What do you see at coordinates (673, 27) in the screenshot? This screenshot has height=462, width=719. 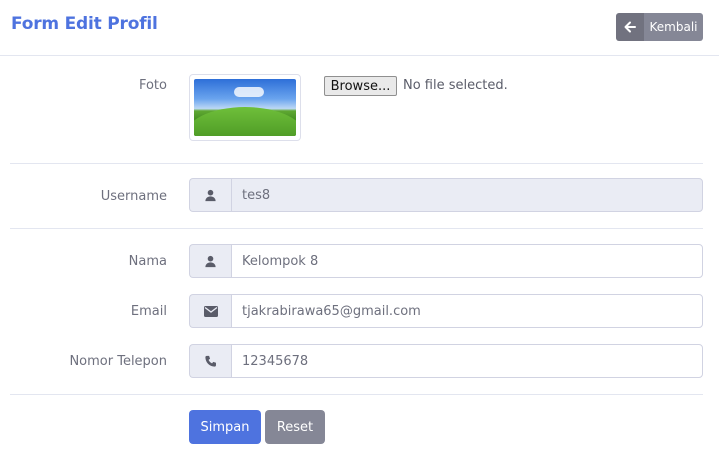 I see `back-button-label: Kembali` at bounding box center [673, 27].